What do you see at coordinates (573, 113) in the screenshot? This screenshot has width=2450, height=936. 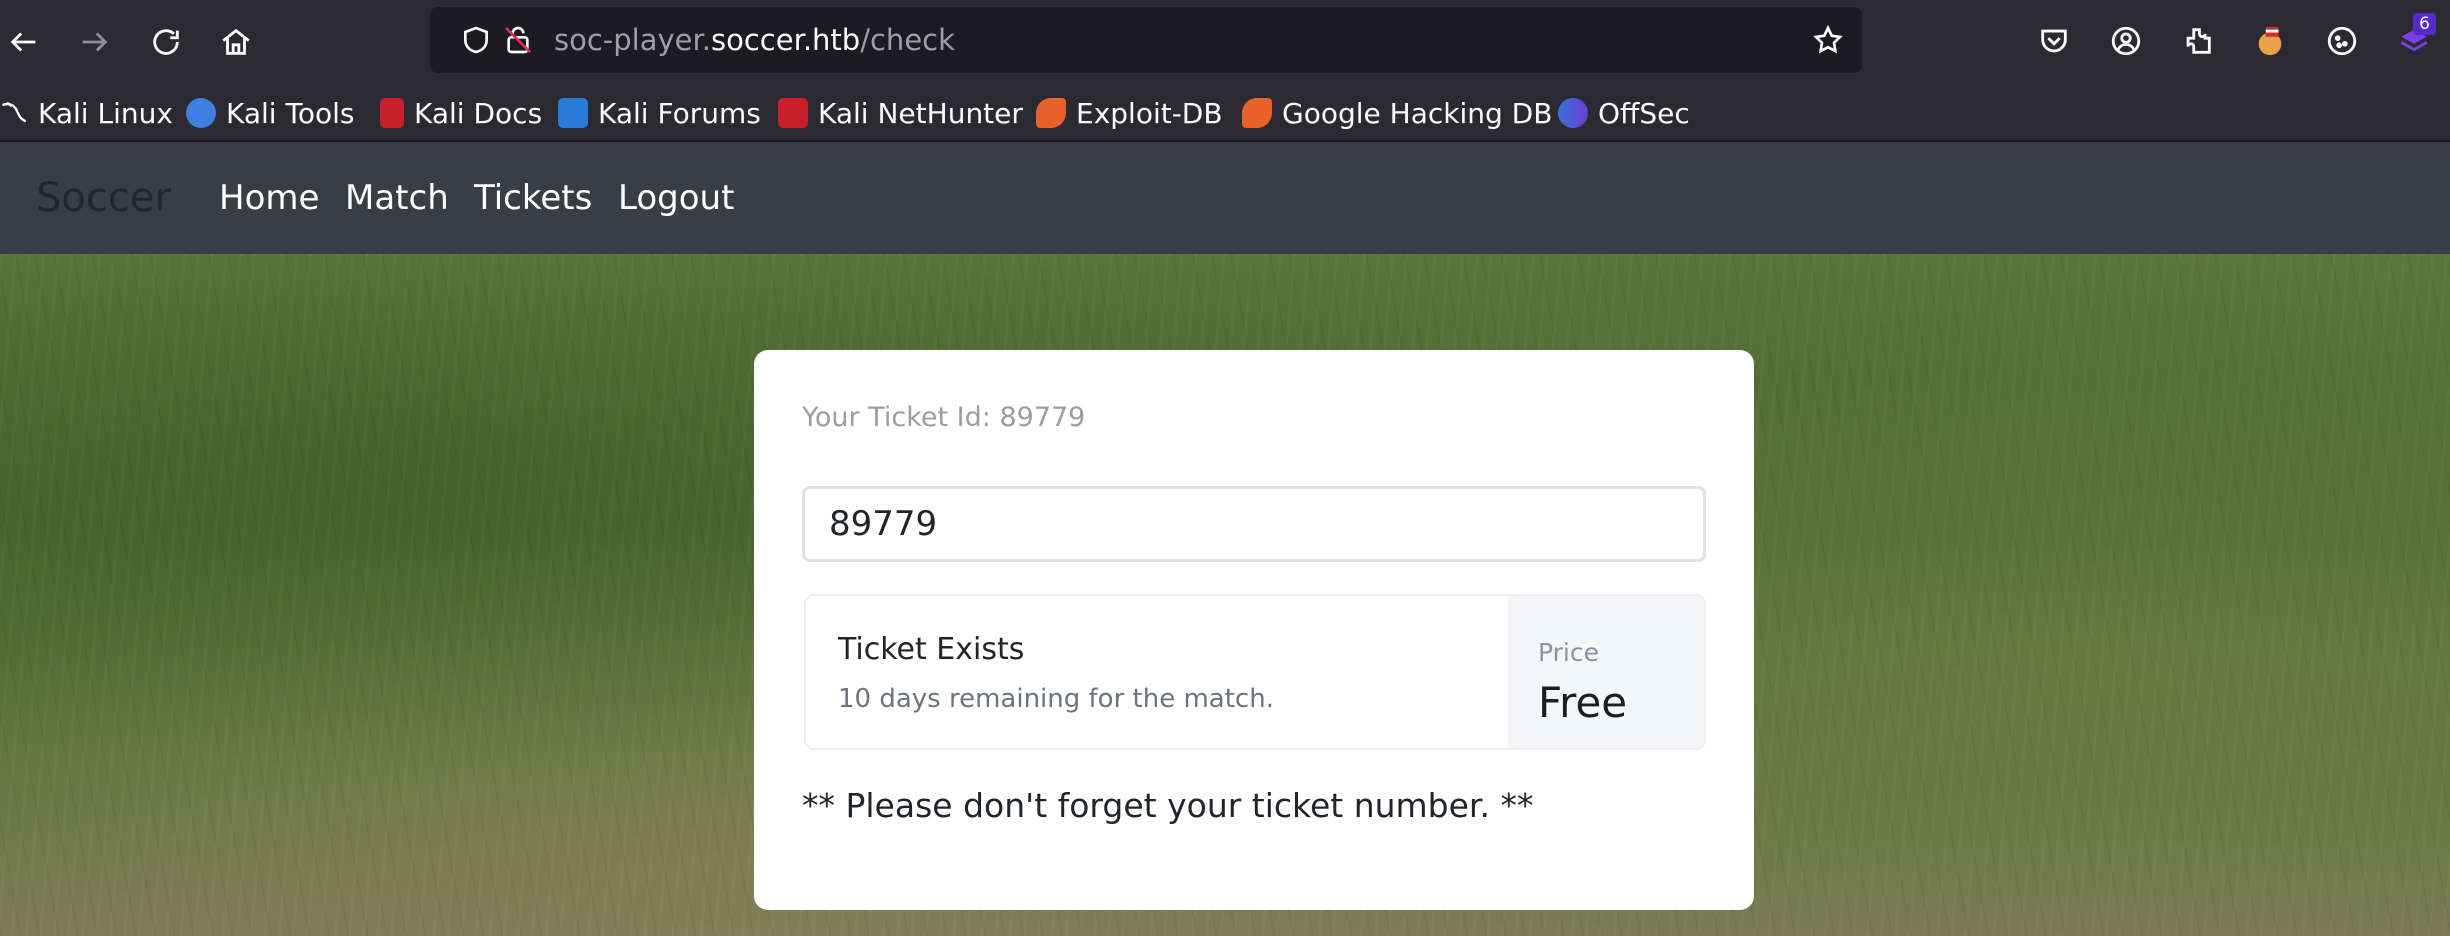 I see `kali-forums-icon` at bounding box center [573, 113].